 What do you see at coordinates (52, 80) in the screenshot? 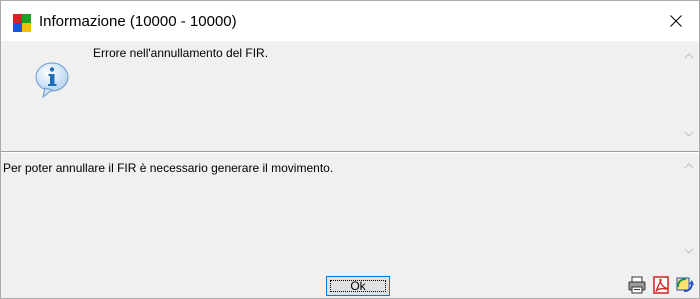
I see `info-icon` at bounding box center [52, 80].